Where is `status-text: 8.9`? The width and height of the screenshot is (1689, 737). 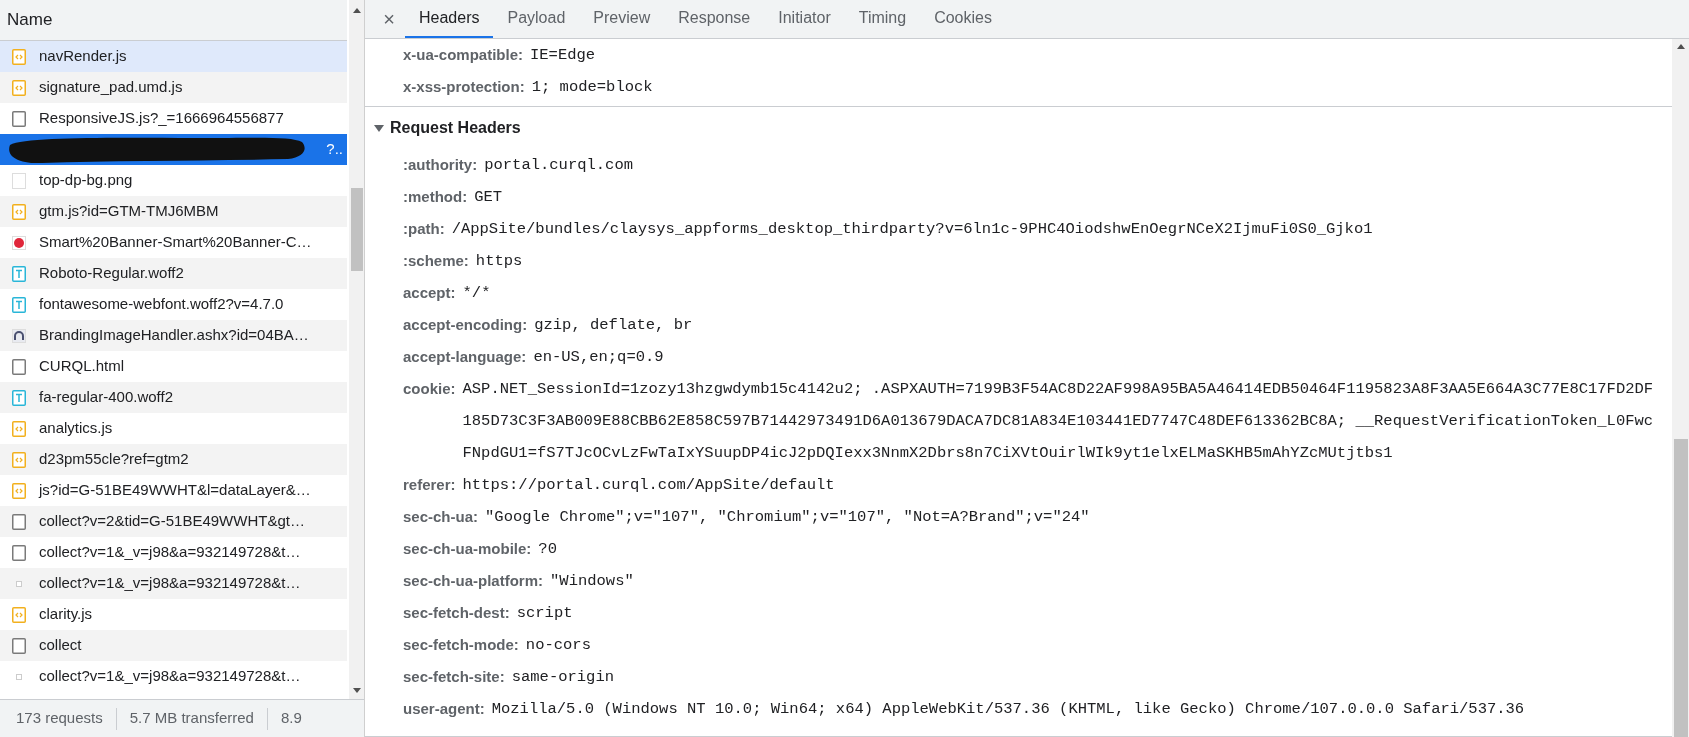 status-text: 8.9 is located at coordinates (291, 718).